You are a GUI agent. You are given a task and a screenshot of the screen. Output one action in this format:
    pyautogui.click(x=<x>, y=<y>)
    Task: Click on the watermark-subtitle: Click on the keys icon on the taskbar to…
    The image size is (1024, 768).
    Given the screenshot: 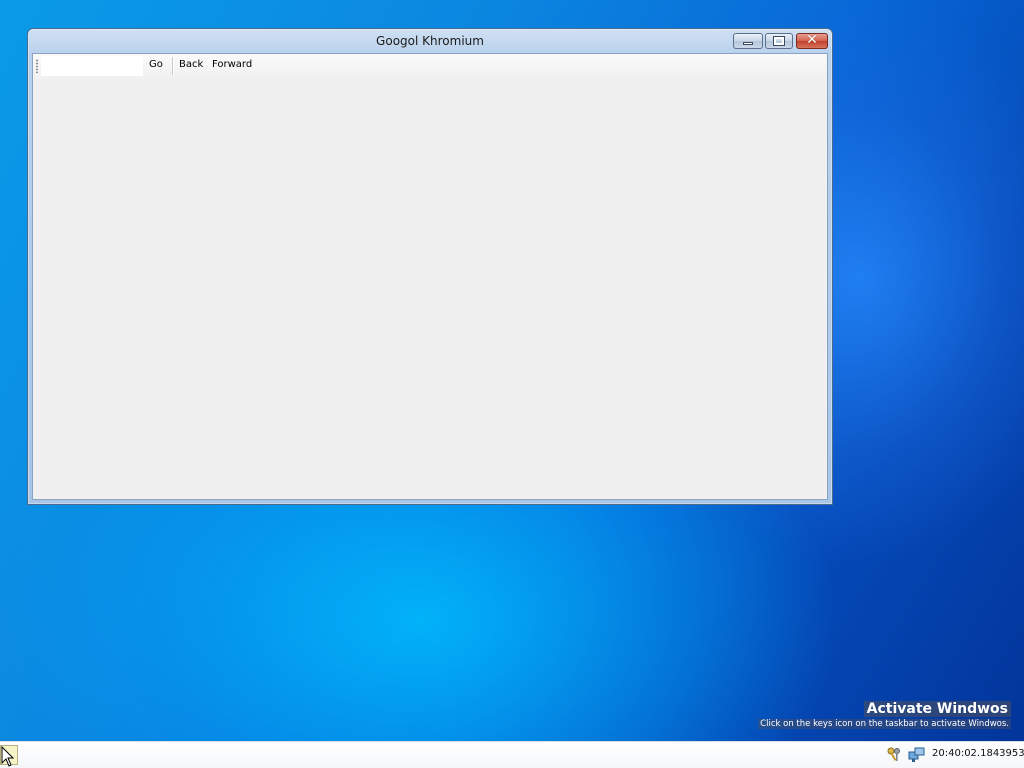 What is the action you would take?
    pyautogui.click(x=884, y=724)
    